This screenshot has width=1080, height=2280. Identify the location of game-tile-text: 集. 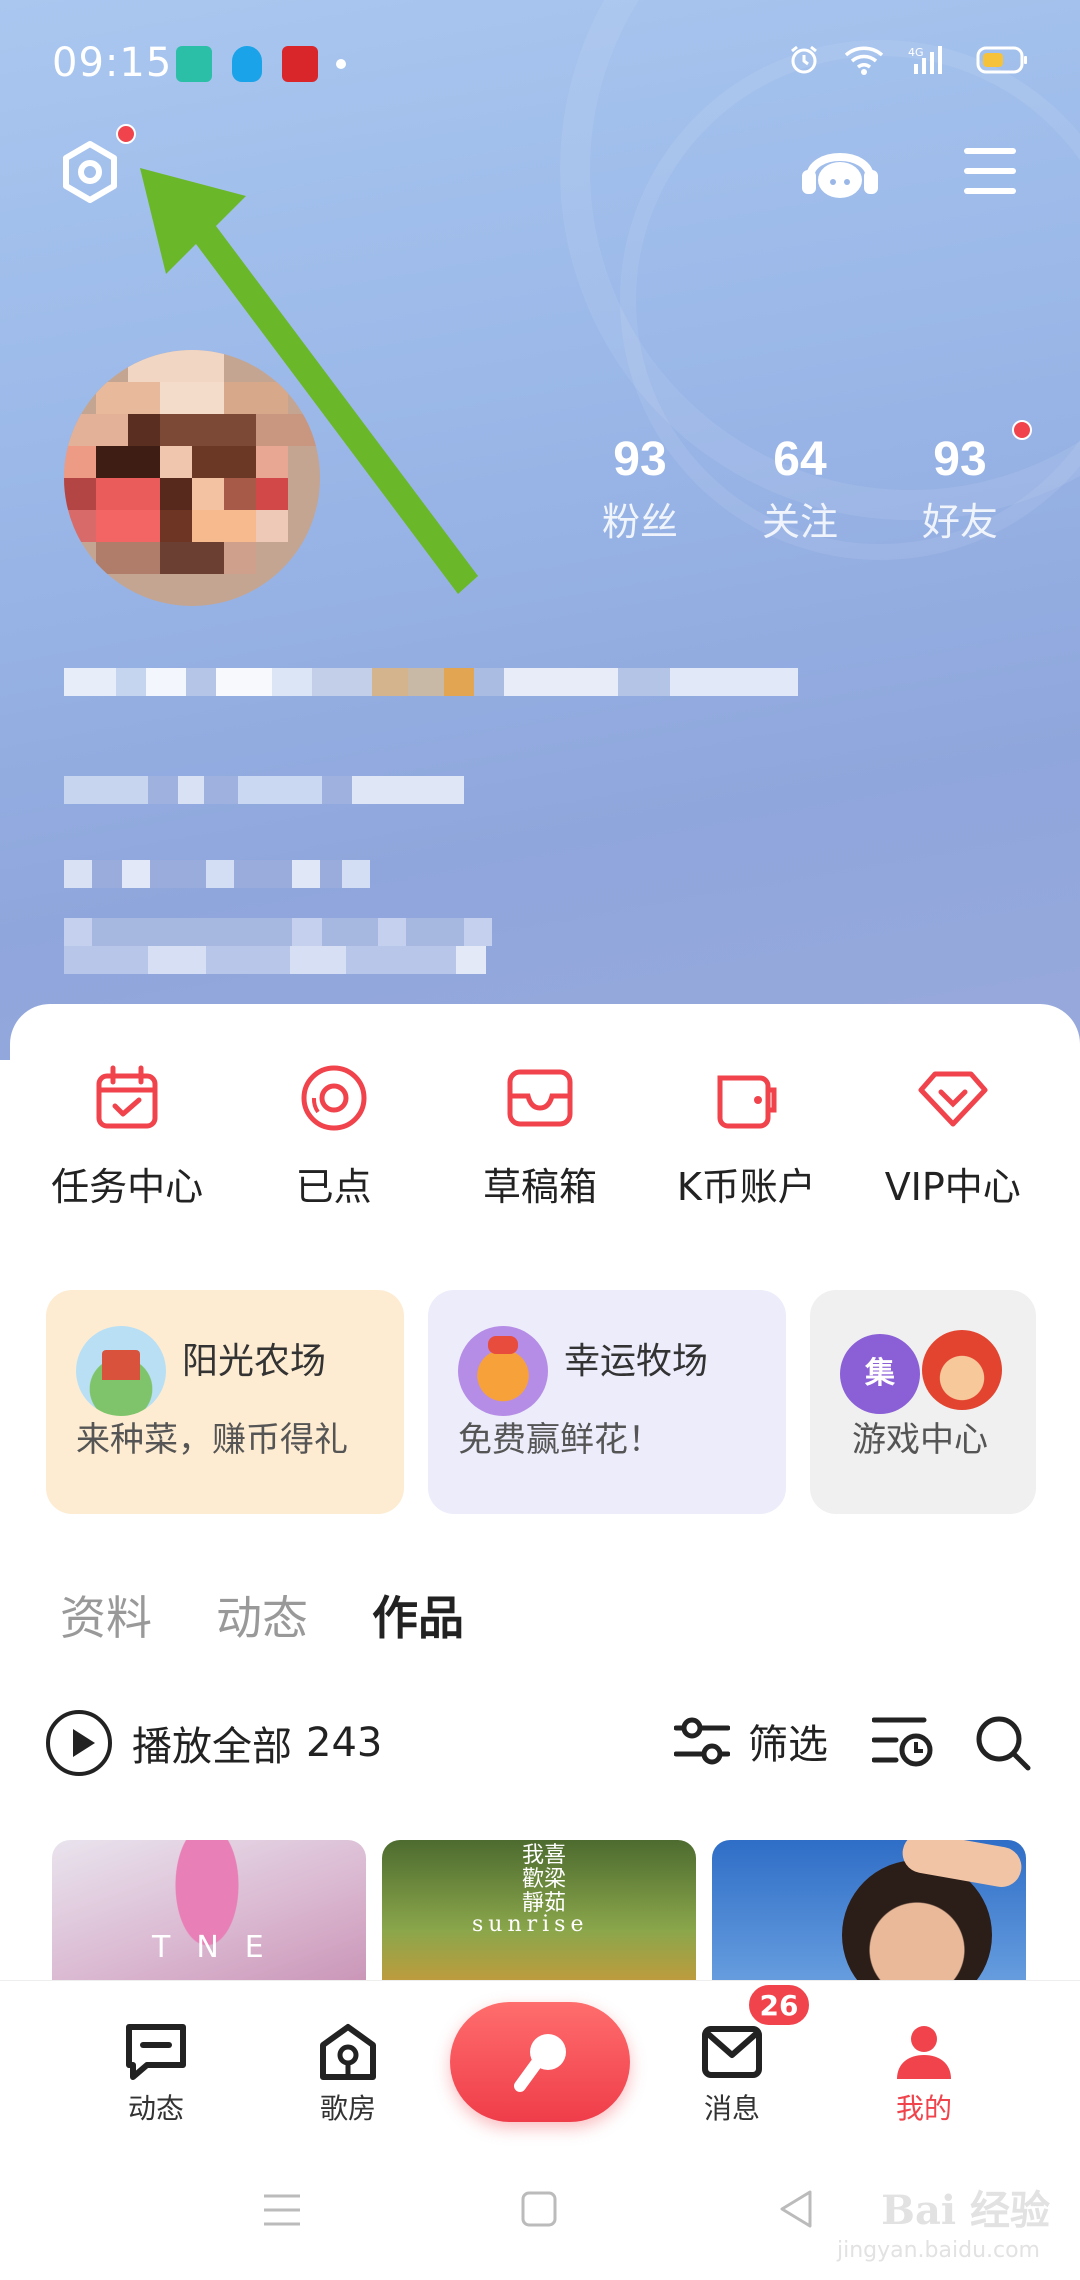
(880, 1373).